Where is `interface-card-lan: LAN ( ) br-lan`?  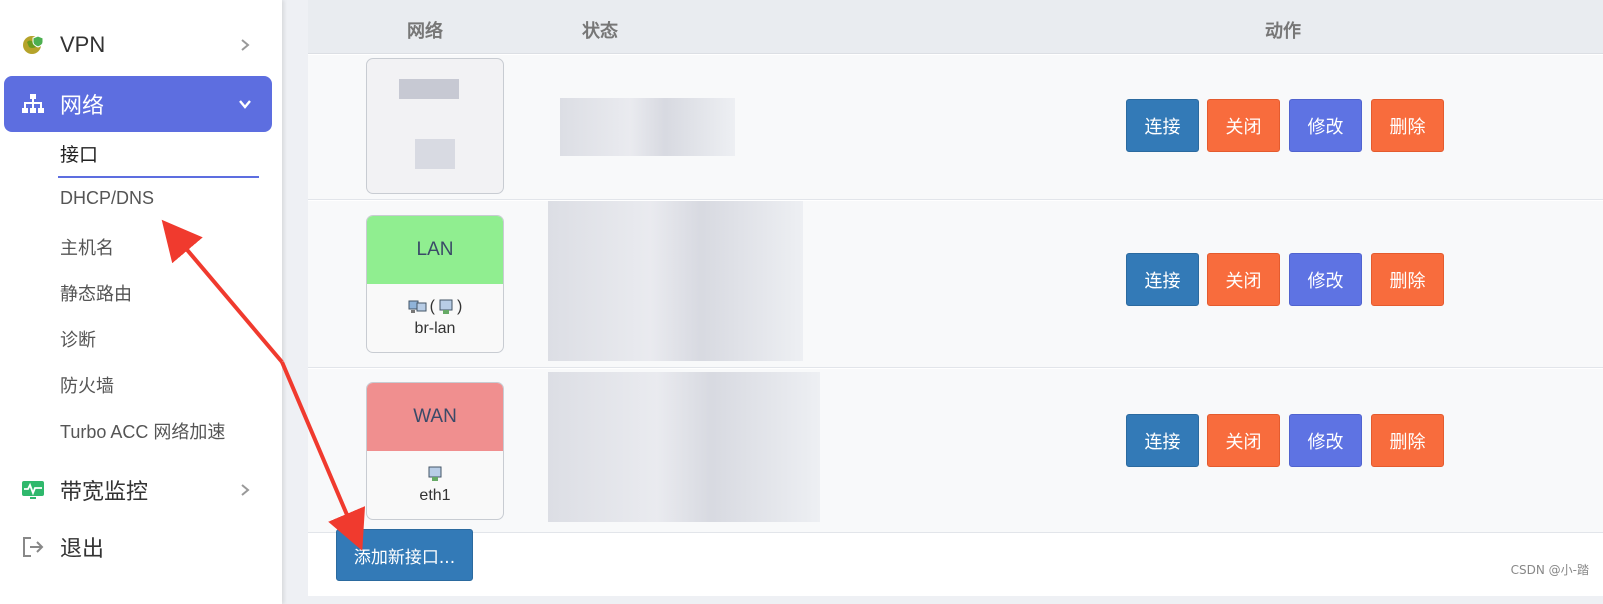
interface-card-lan: LAN ( ) br-lan is located at coordinates (435, 284).